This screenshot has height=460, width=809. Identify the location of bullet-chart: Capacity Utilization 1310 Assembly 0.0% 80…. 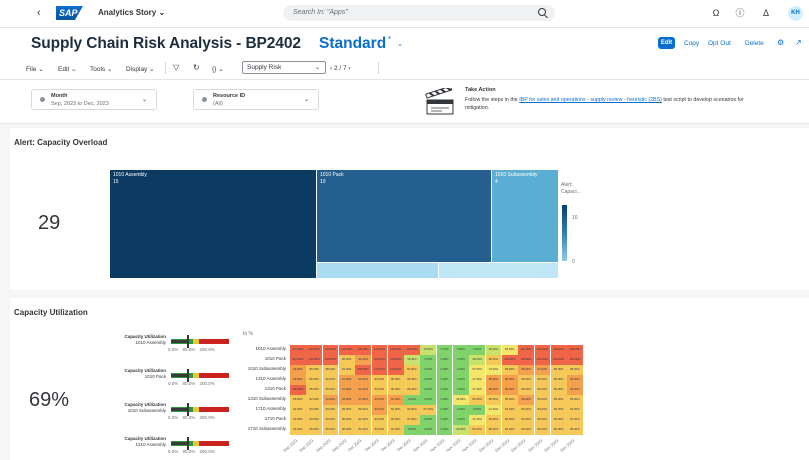
(172, 446).